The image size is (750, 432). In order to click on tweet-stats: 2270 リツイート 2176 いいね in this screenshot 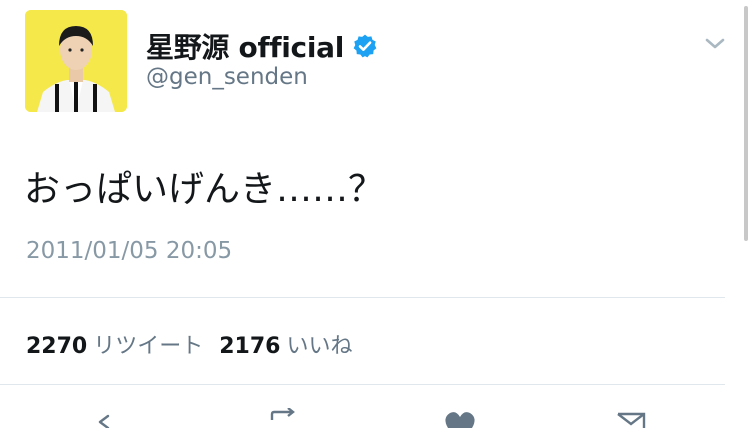, I will do `click(197, 344)`.